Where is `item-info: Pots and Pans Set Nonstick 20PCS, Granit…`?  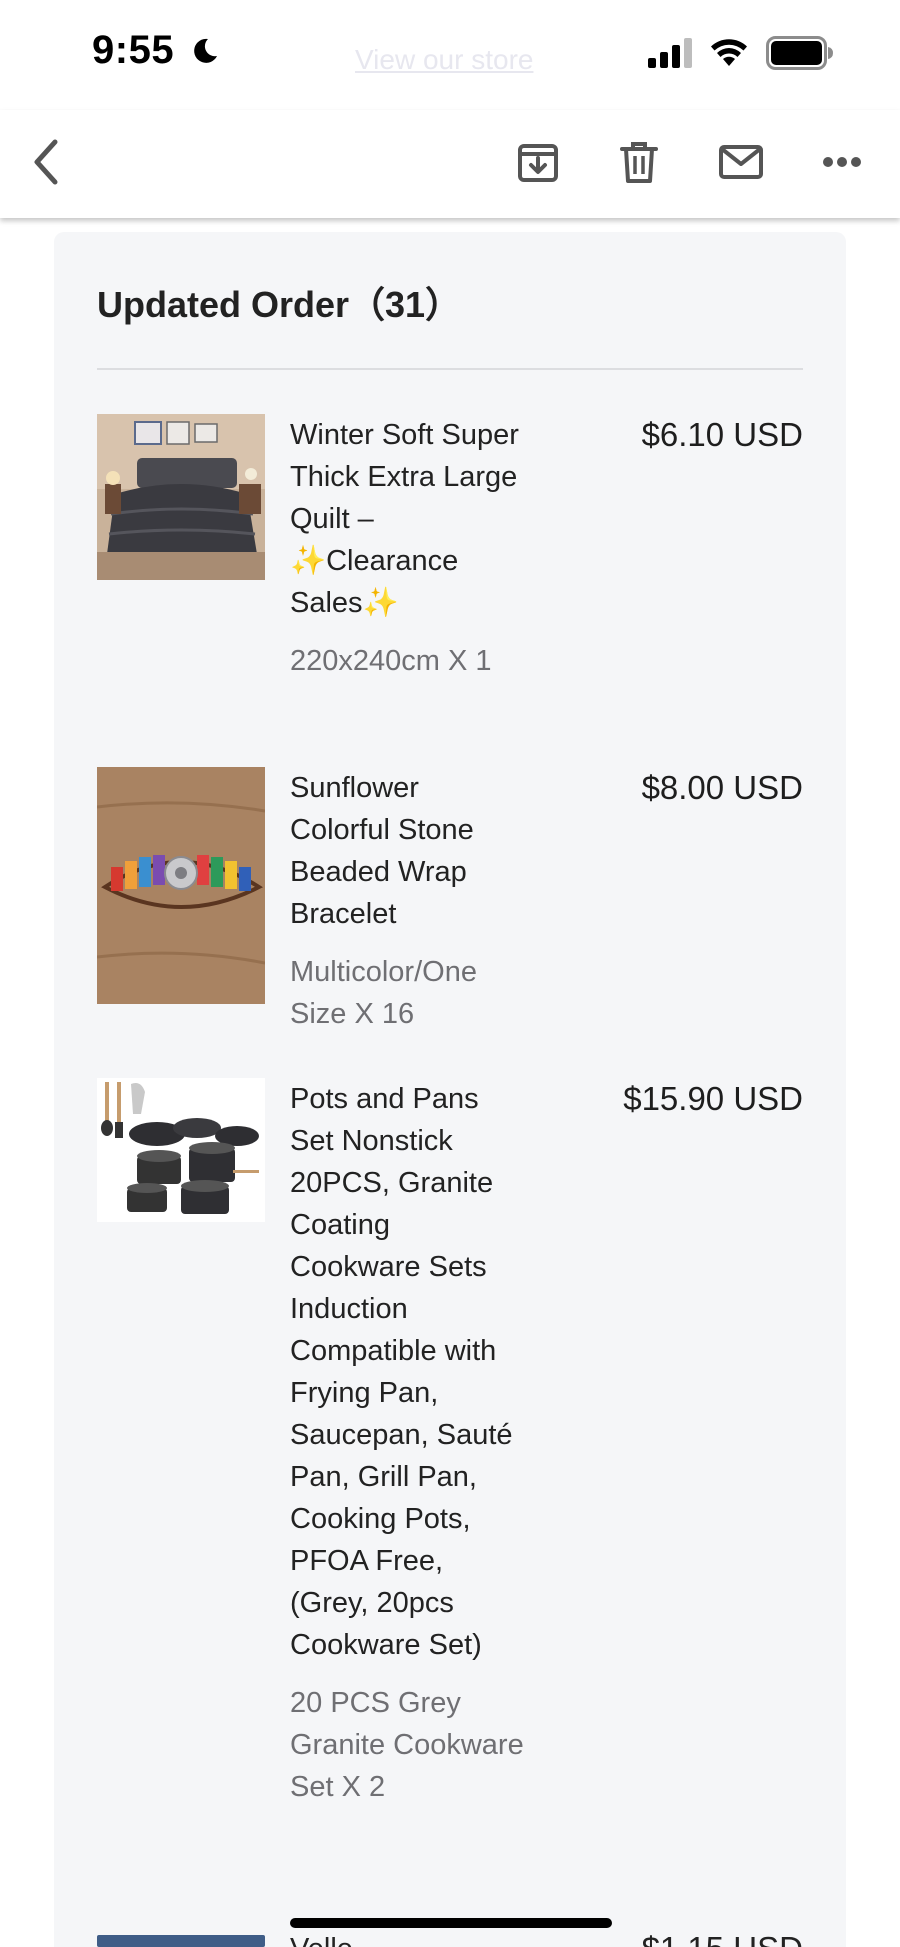
item-info: Pots and Pans Set Nonstick 20PCS, Granit… is located at coordinates (407, 1443).